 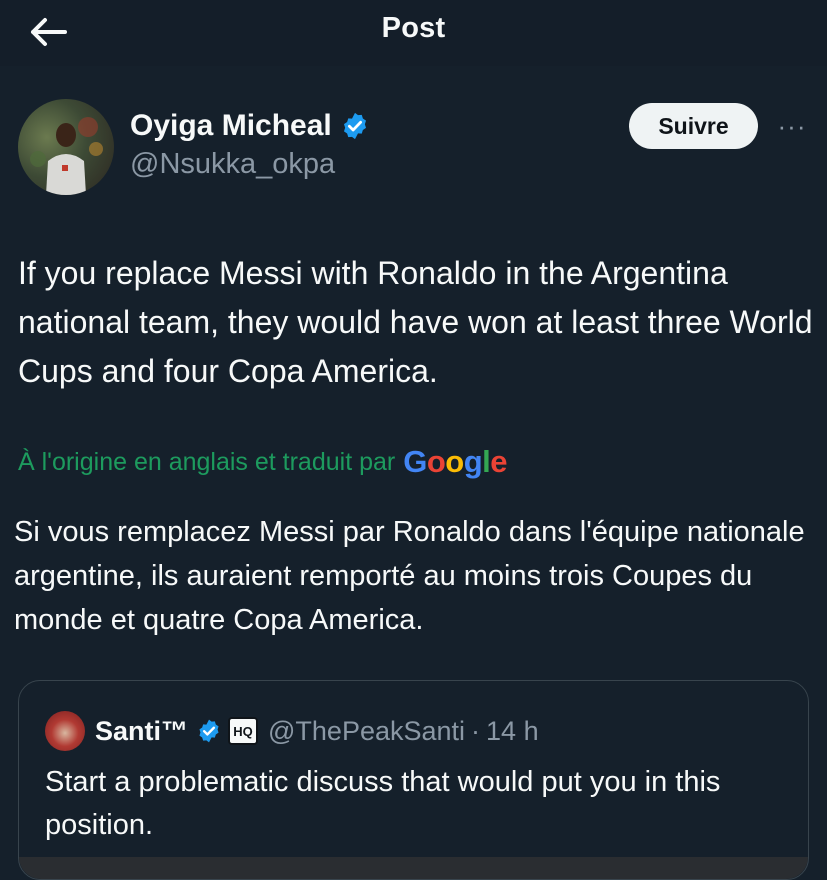 I want to click on more-options-icon: ···, so click(x=792, y=126).